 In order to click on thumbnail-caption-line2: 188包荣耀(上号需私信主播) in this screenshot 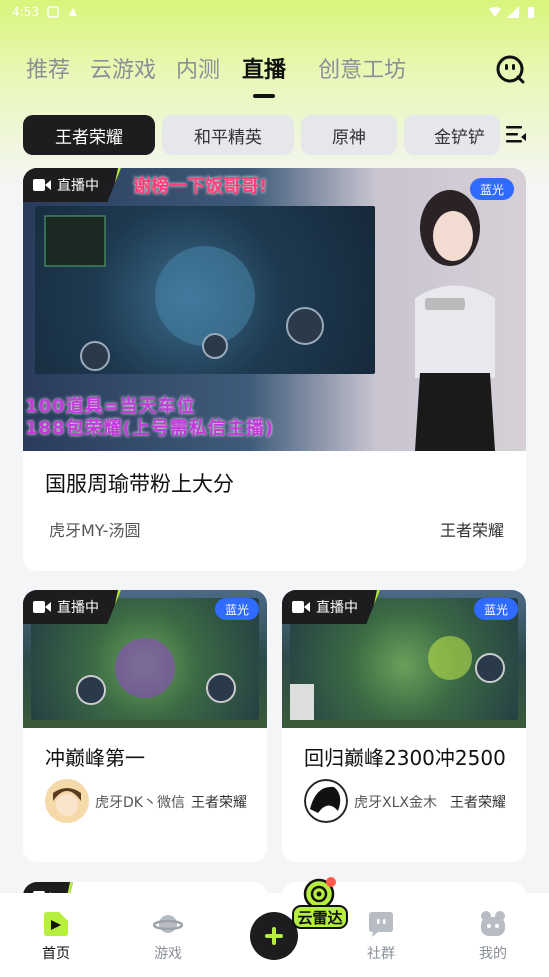, I will do `click(150, 428)`.